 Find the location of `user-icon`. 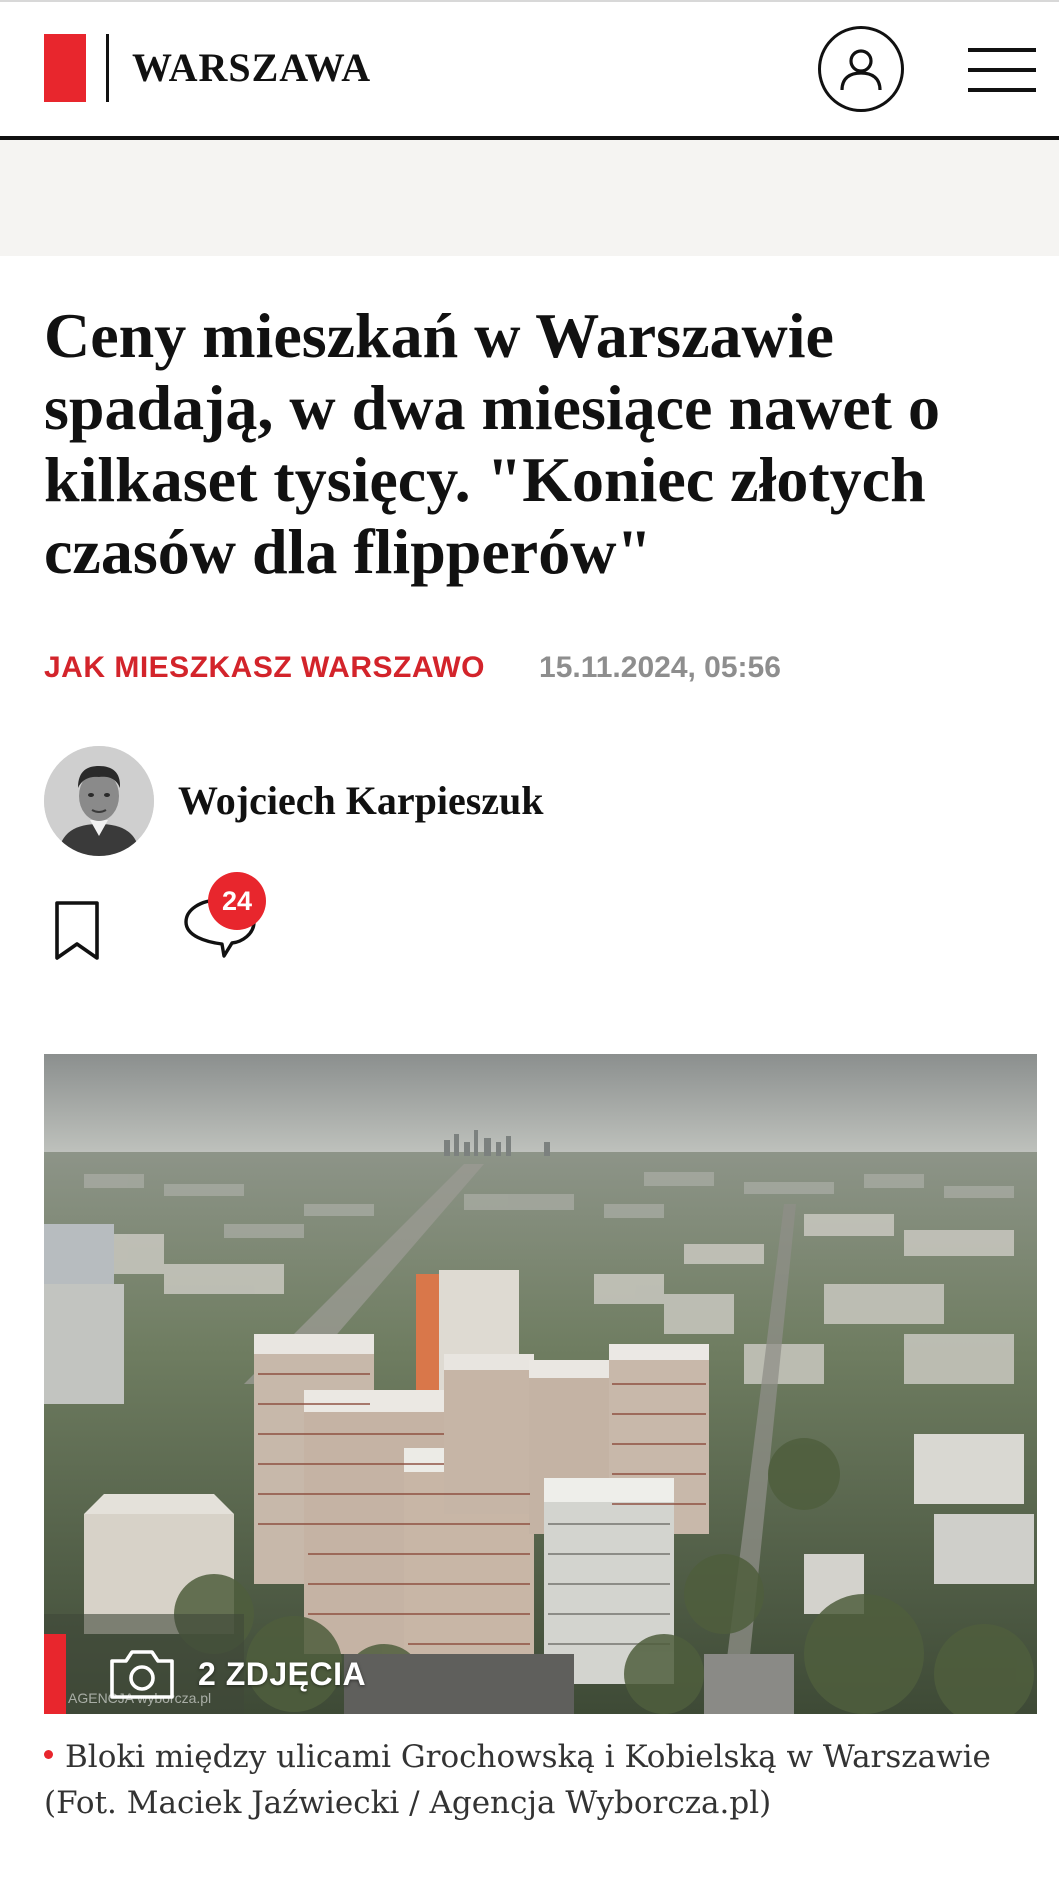

user-icon is located at coordinates (861, 70).